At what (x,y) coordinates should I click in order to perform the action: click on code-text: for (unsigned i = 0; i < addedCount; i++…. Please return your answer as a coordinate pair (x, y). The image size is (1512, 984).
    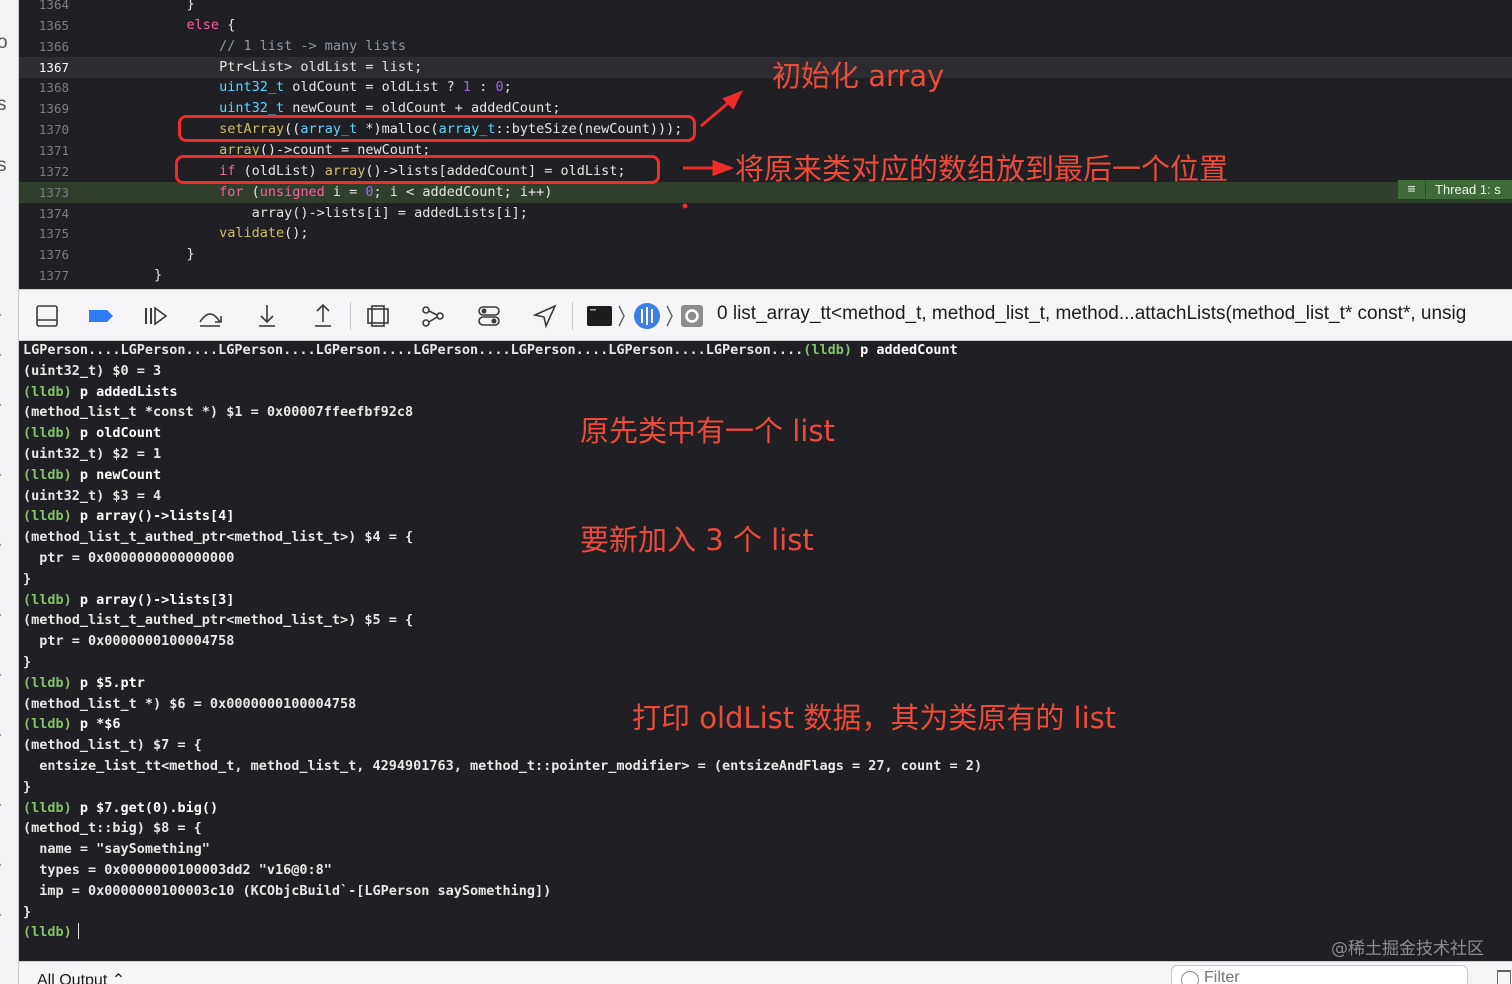
    Looking at the image, I should click on (385, 192).